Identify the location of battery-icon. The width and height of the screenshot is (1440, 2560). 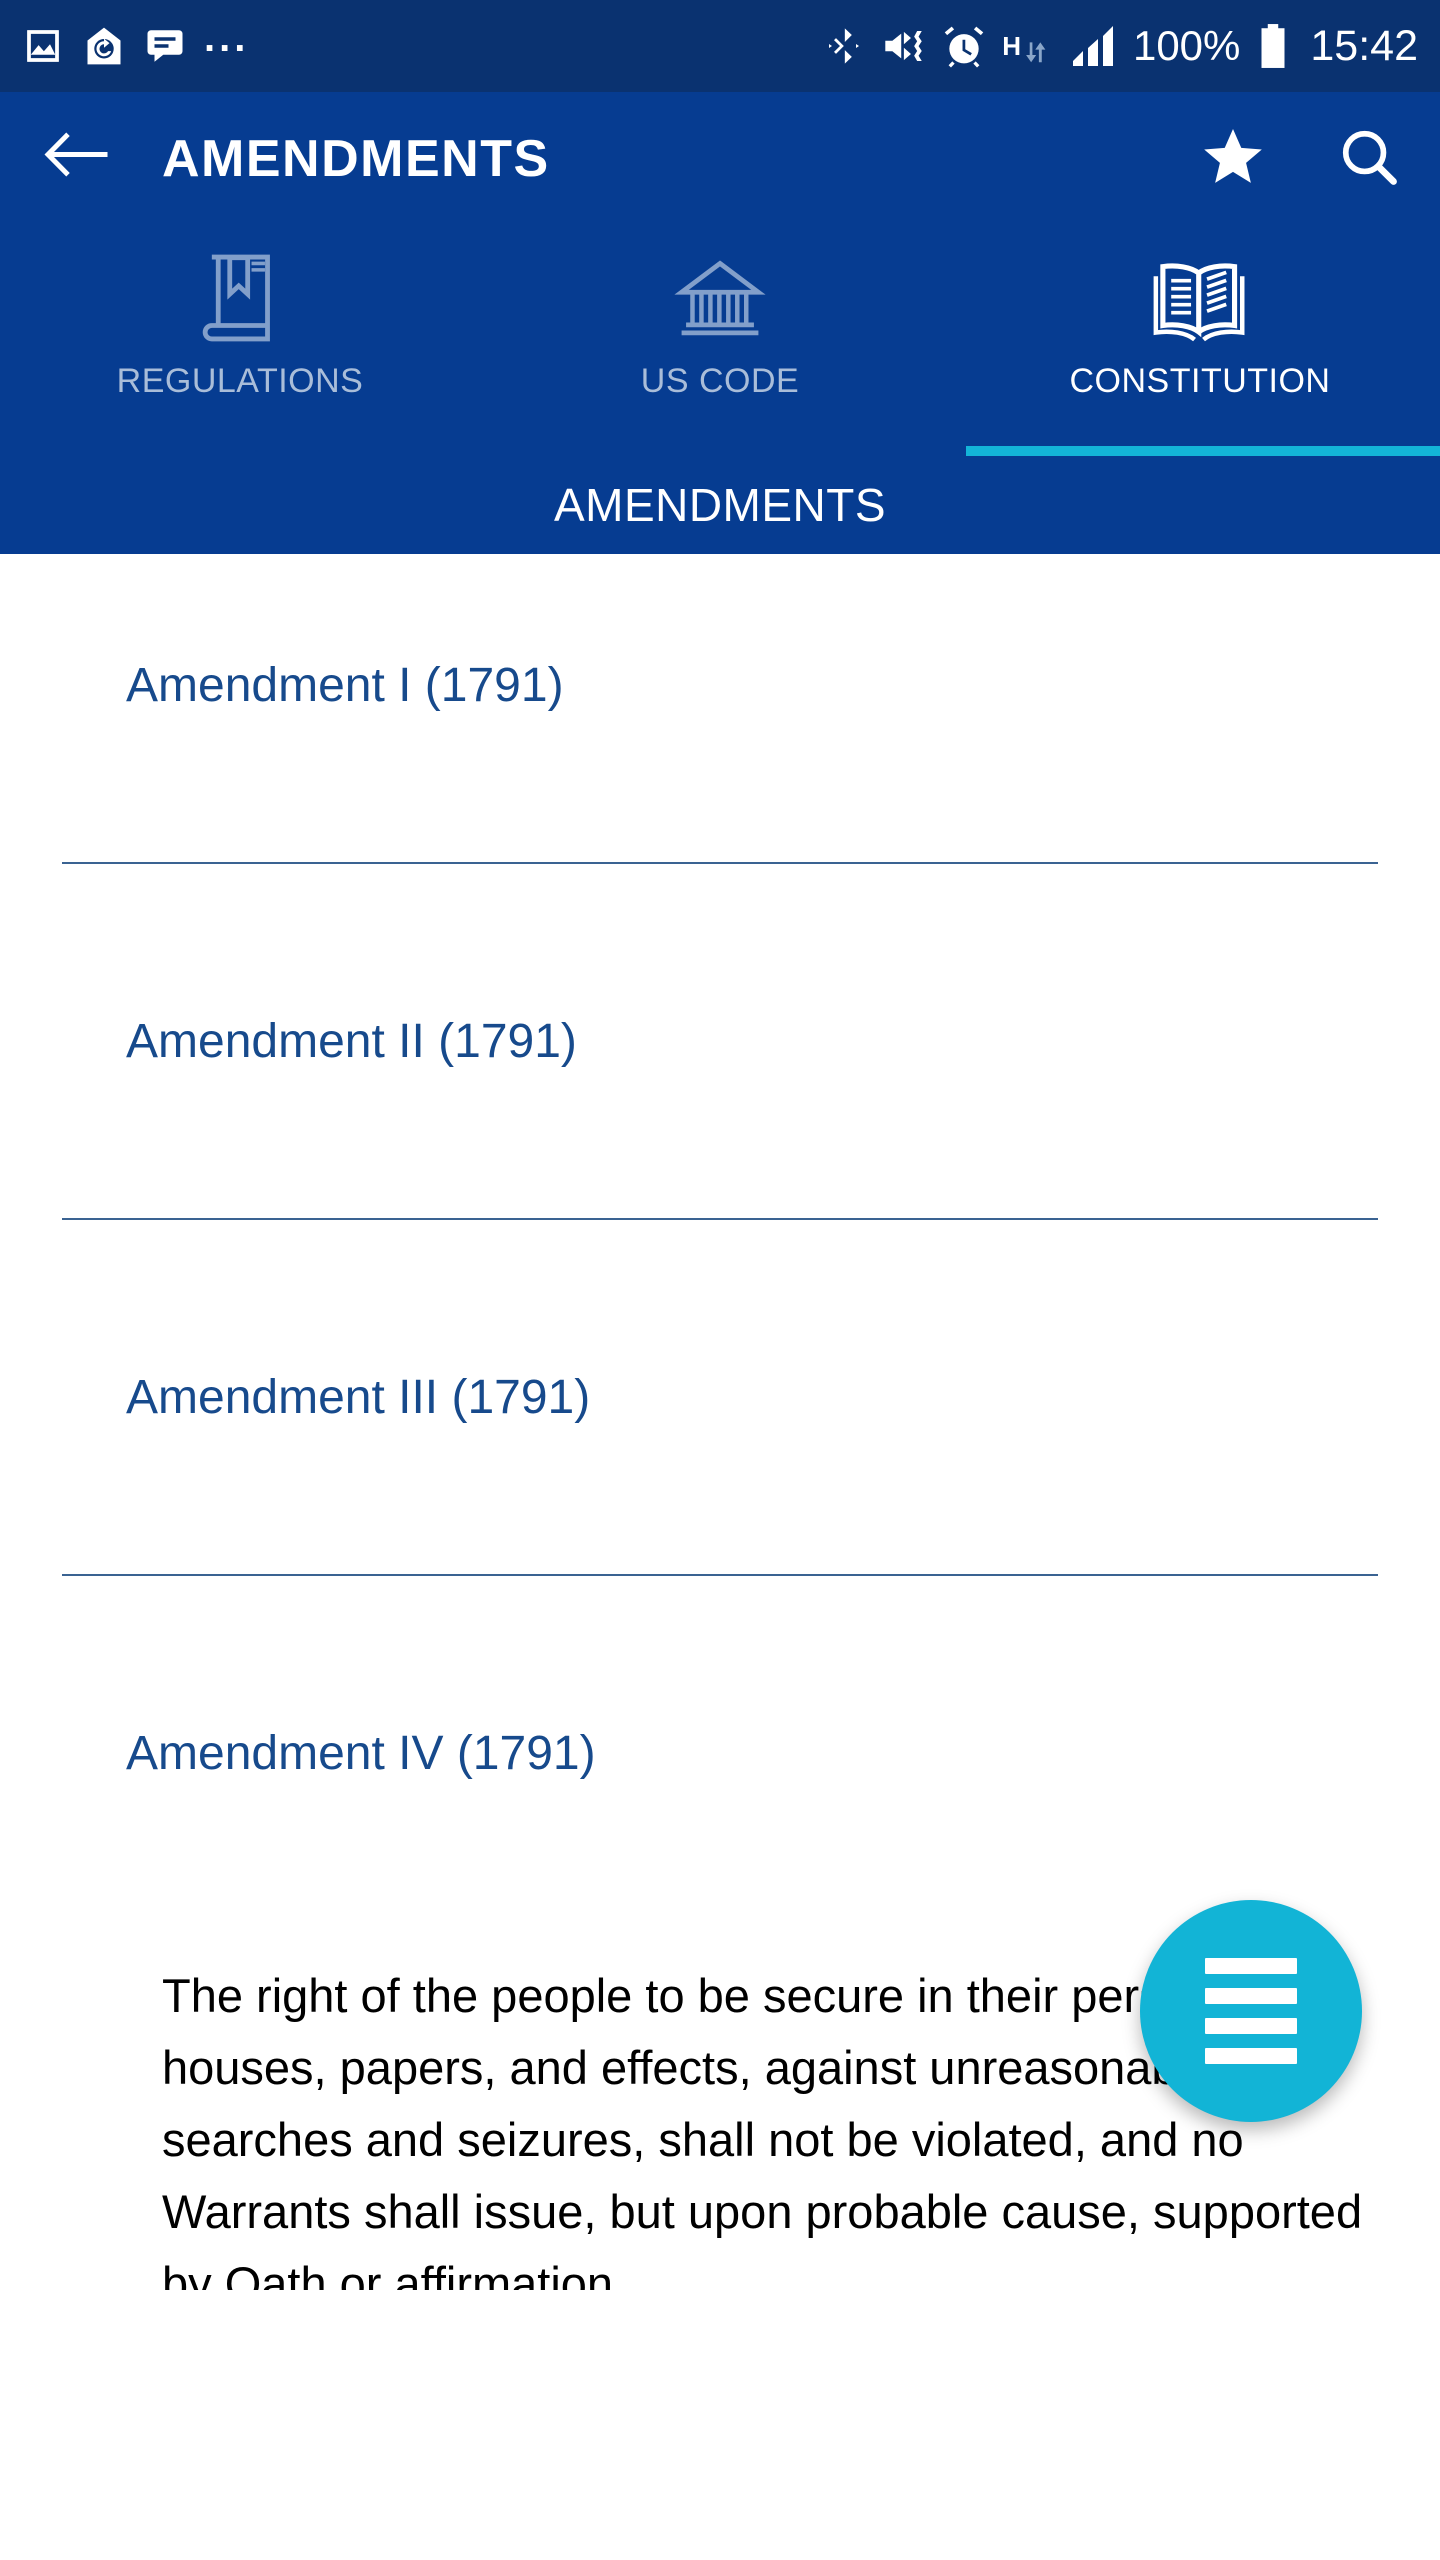
(1273, 46).